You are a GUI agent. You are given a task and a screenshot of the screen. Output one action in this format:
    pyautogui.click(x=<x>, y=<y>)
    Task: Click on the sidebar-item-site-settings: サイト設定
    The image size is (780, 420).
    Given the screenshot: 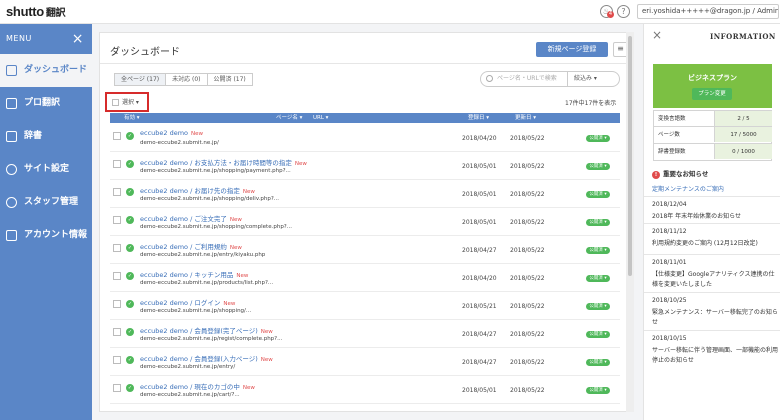 What is the action you would take?
    pyautogui.click(x=46, y=169)
    